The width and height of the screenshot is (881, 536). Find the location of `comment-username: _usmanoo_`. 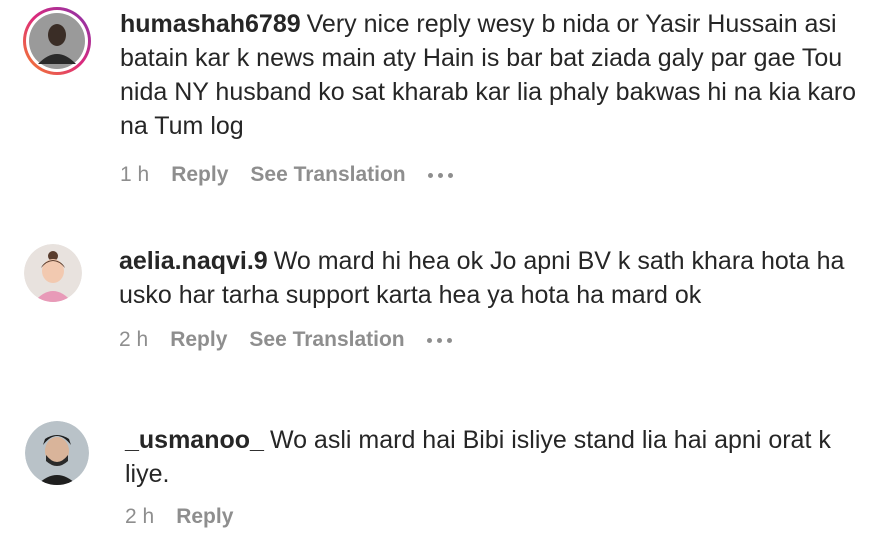

comment-username: _usmanoo_ is located at coordinates (194, 440).